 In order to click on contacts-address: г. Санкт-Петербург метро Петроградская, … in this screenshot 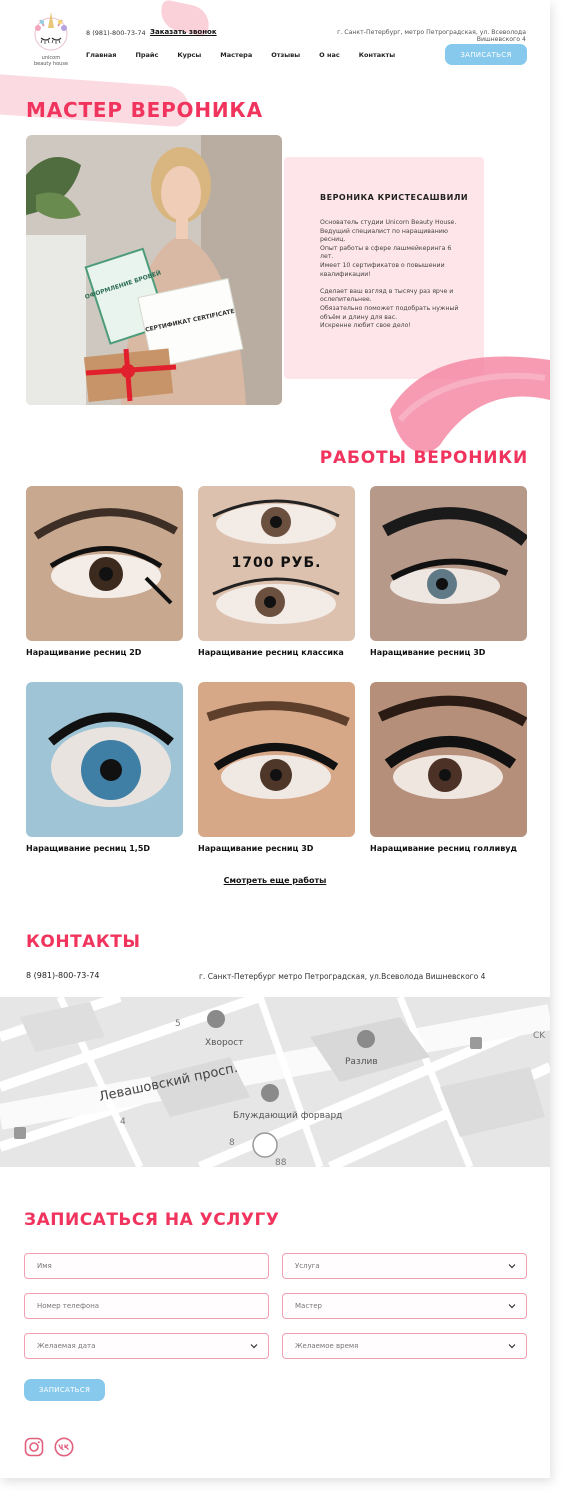, I will do `click(342, 976)`.